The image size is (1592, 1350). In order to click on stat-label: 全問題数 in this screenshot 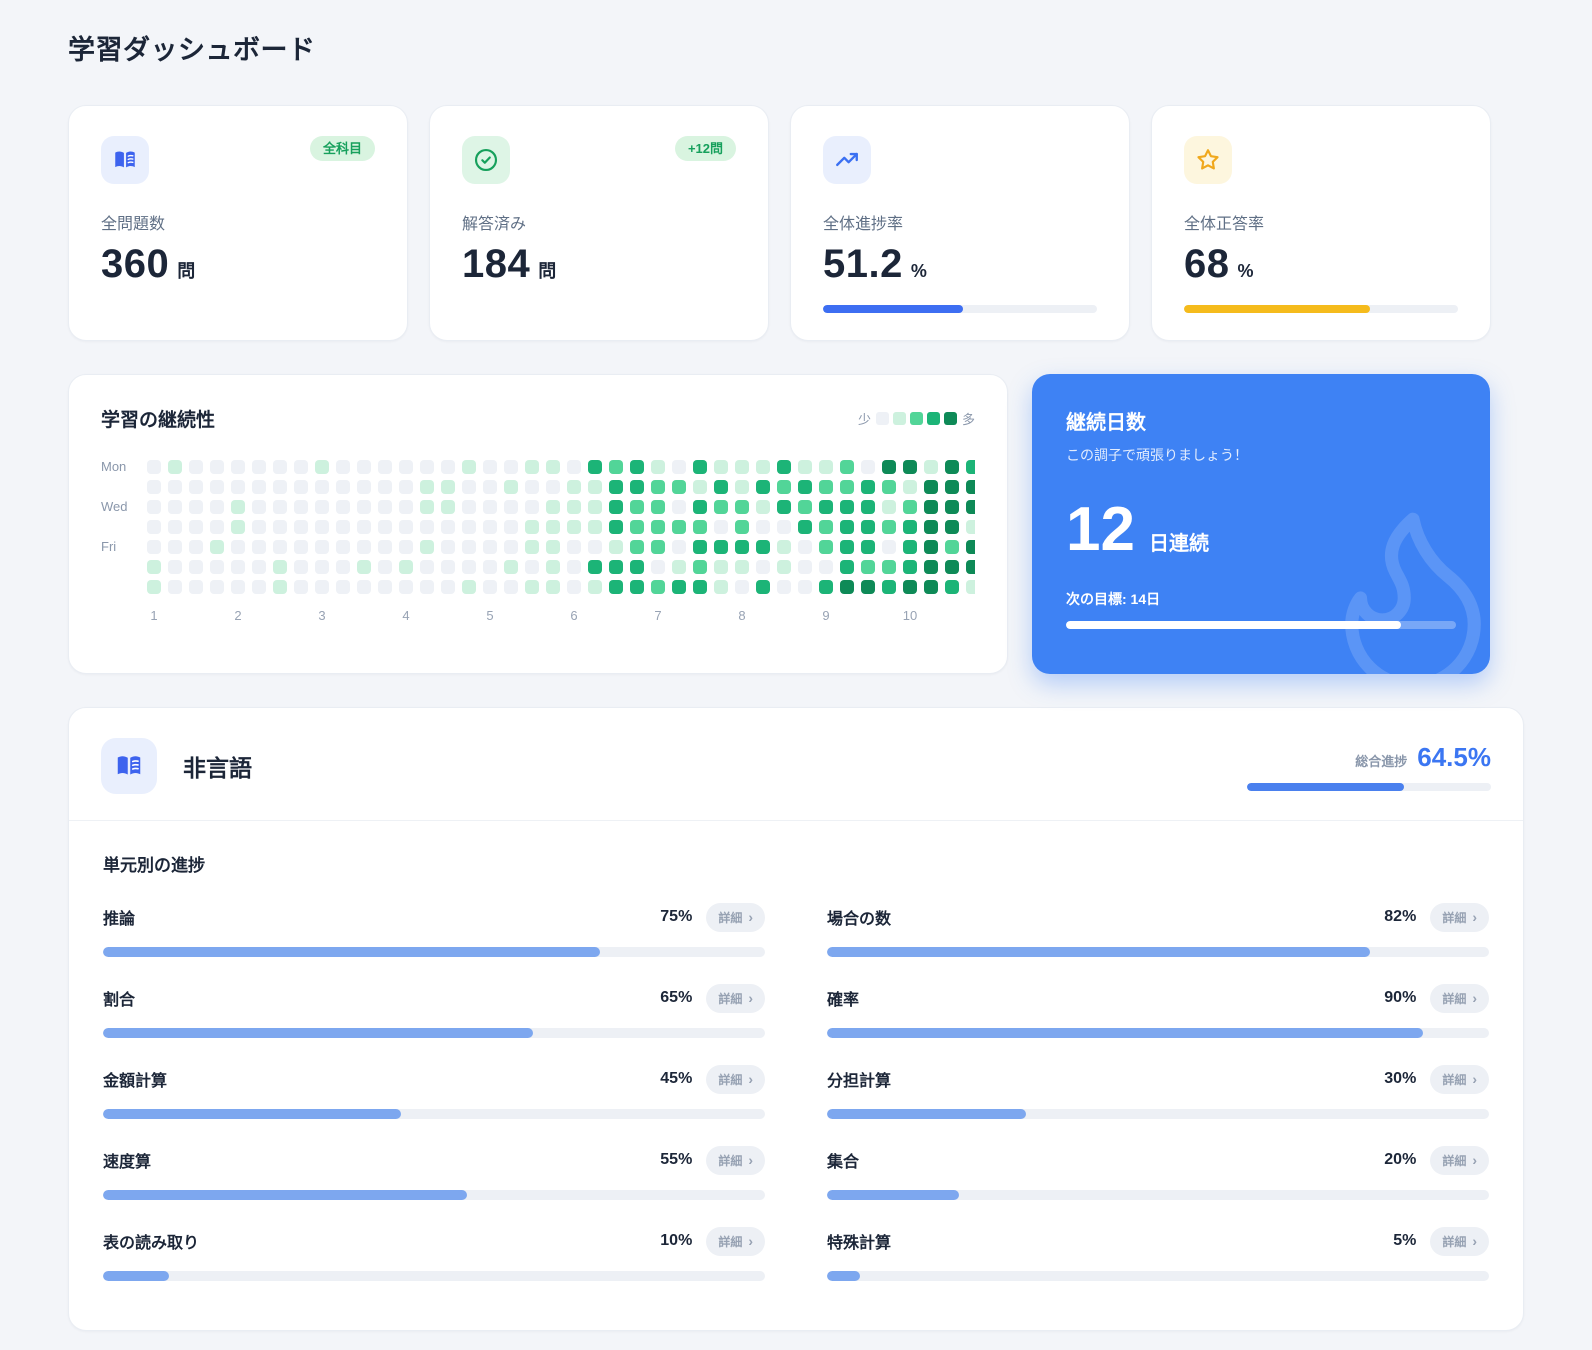, I will do `click(133, 224)`.